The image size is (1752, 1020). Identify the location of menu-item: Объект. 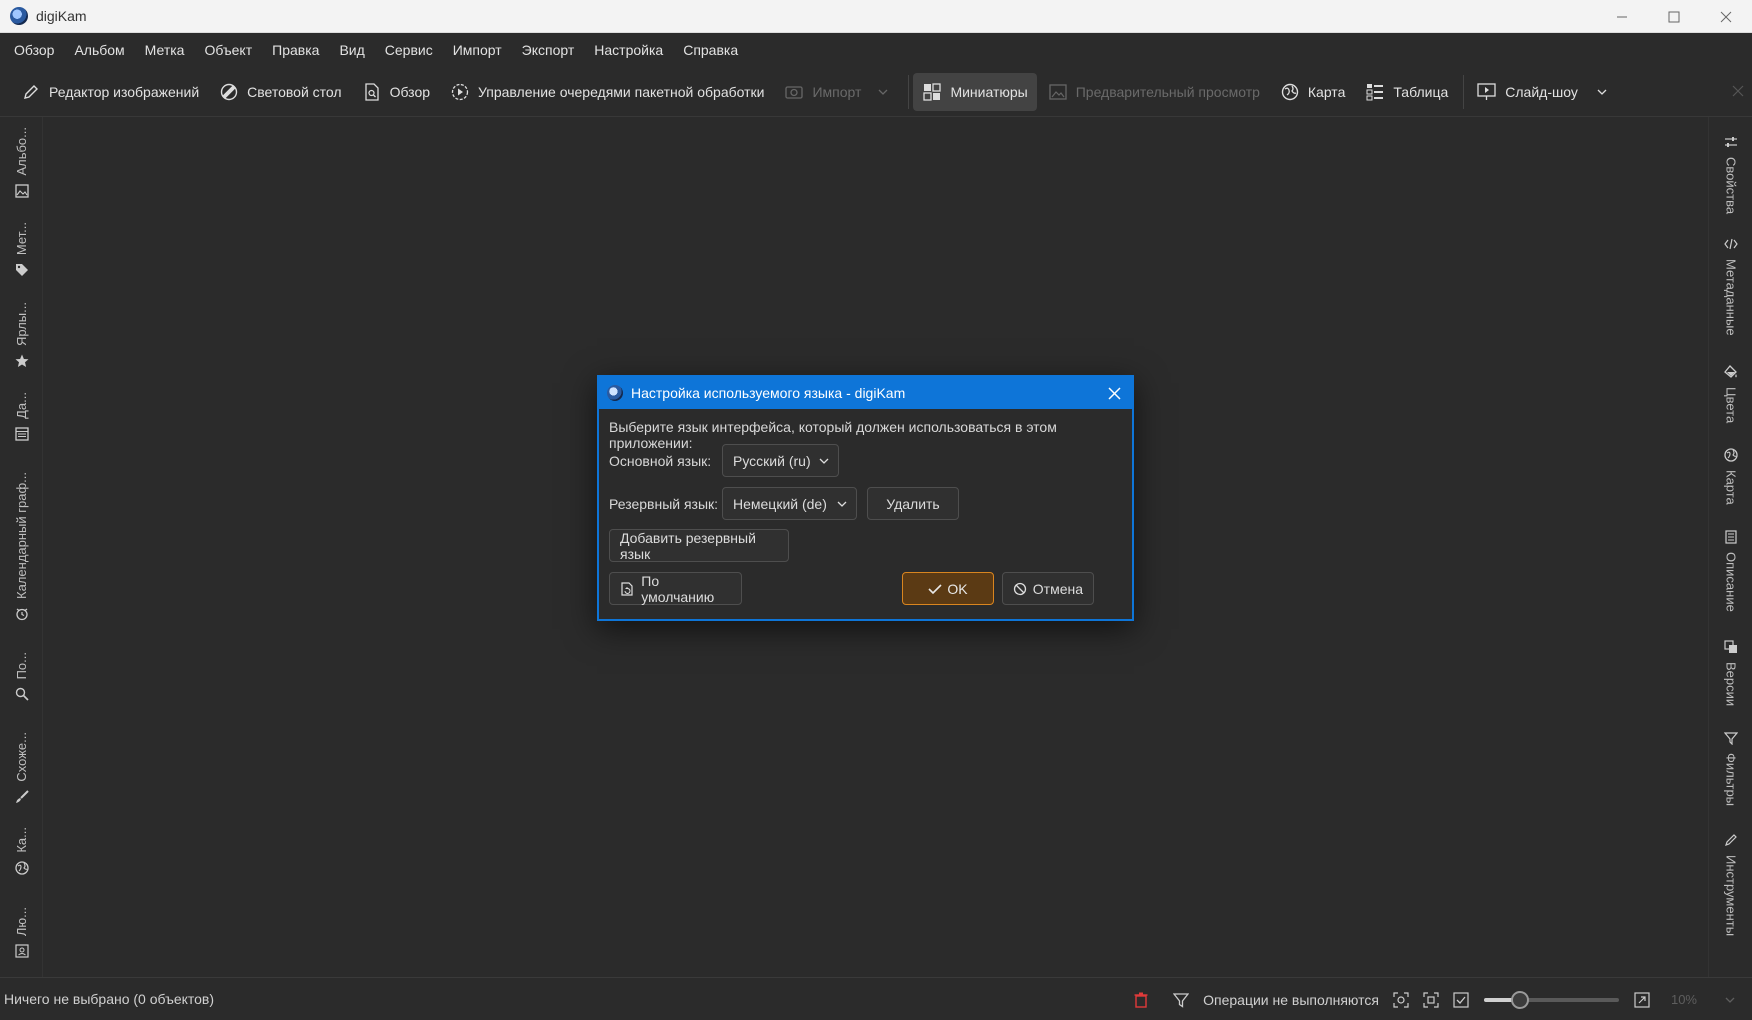
(228, 50).